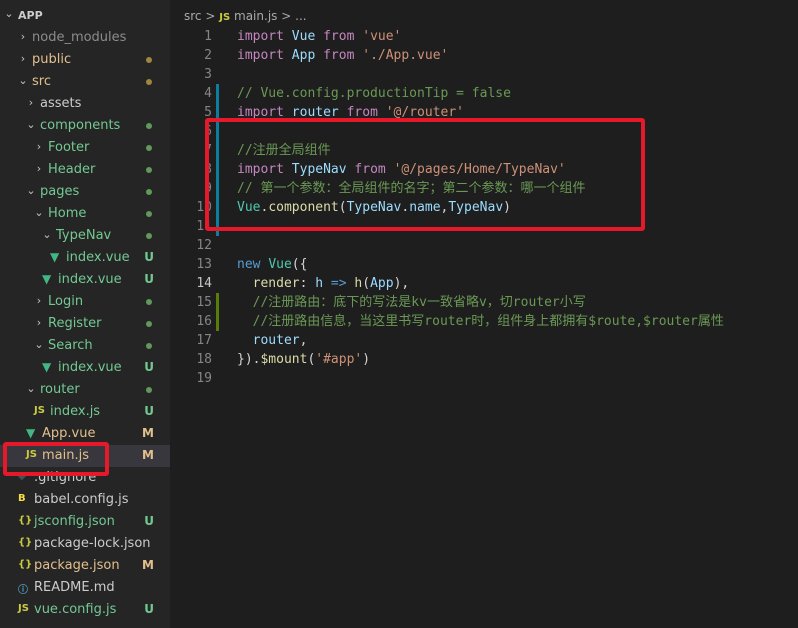 The height and width of the screenshot is (628, 798). I want to click on tree-file: ⓘ README.md, so click(85, 588).